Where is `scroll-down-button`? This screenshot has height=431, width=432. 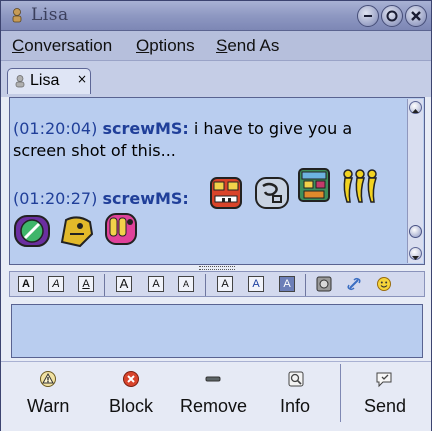
scroll-down-button is located at coordinates (415, 253).